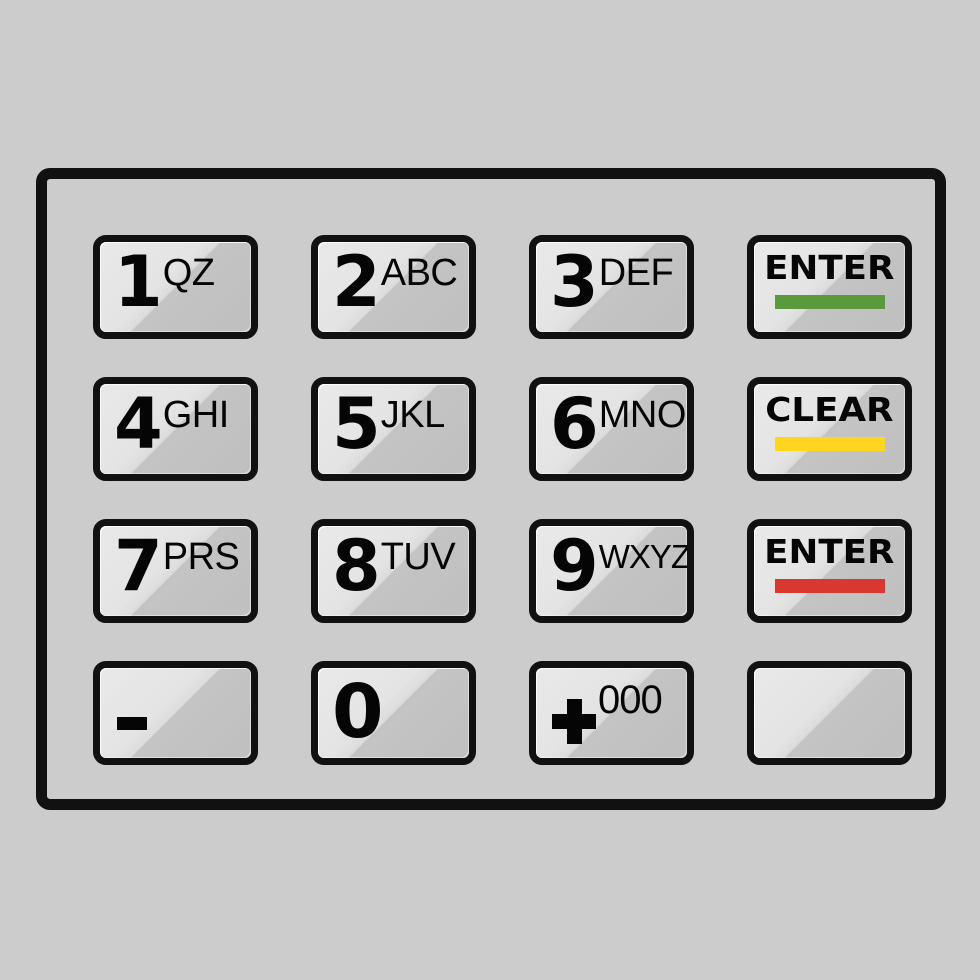 The width and height of the screenshot is (980, 980). Describe the element at coordinates (188, 273) in the screenshot. I see `key-letters: QZ` at that location.